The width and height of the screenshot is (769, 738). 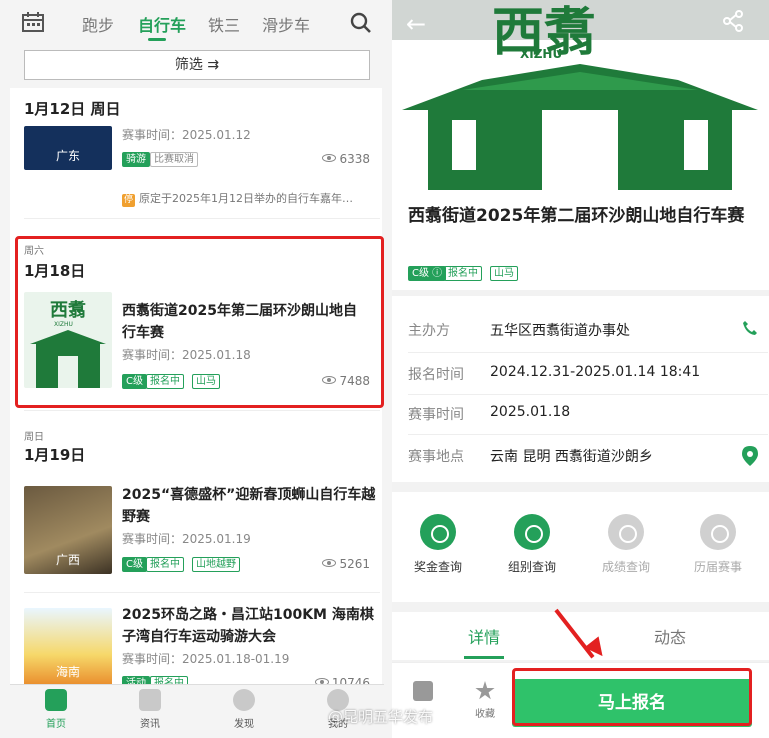 What do you see at coordinates (733, 21) in the screenshot?
I see `share-icon` at bounding box center [733, 21].